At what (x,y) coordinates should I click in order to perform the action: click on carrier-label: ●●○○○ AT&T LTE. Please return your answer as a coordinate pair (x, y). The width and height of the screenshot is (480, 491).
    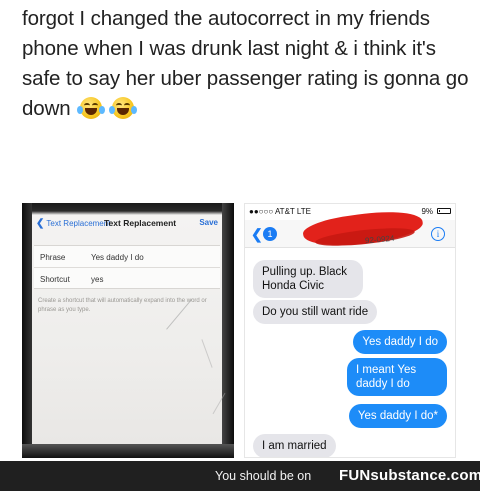
    Looking at the image, I should click on (280, 211).